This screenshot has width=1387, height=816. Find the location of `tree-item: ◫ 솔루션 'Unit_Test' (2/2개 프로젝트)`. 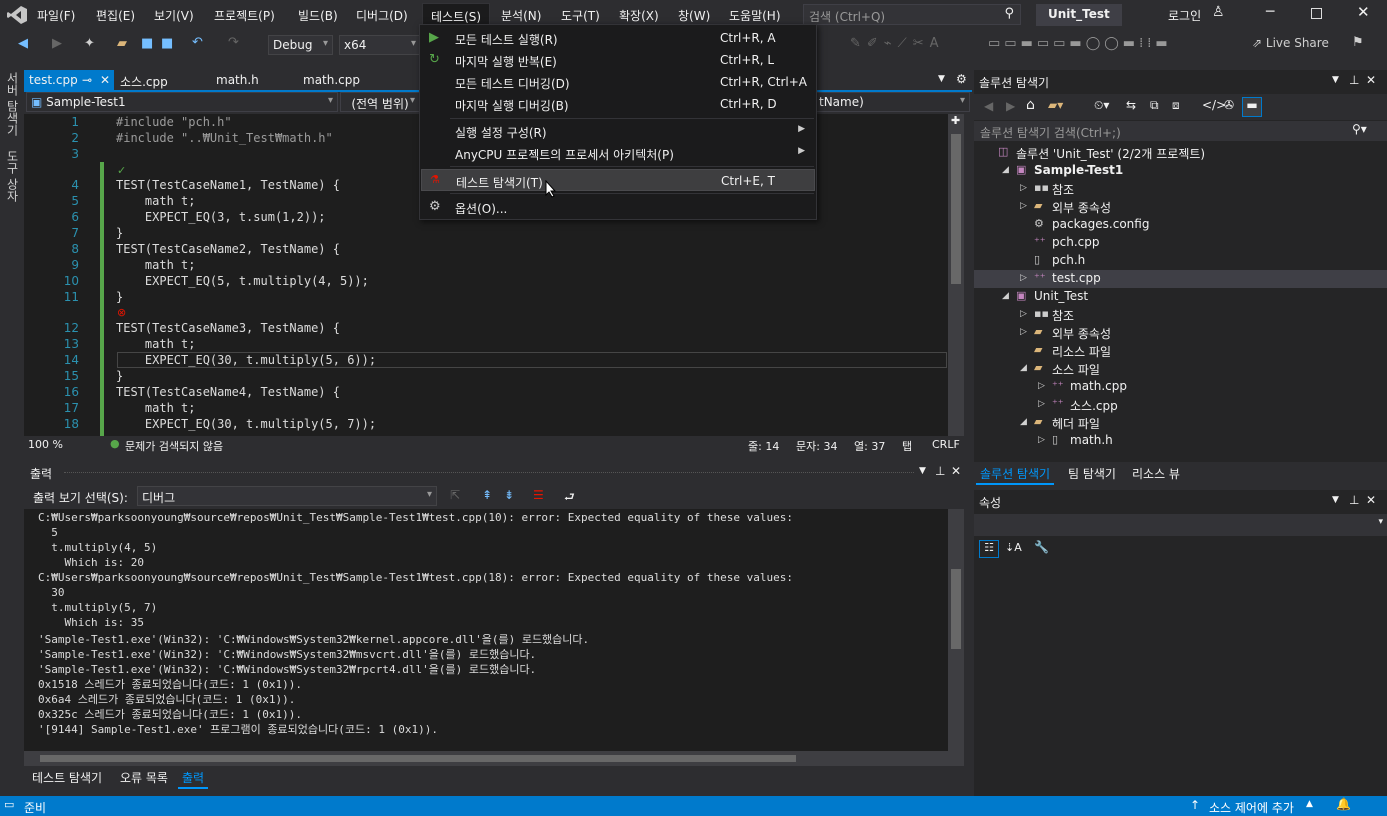

tree-item: ◫ 솔루션 'Unit_Test' (2/2개 프로젝트) is located at coordinates (1180, 153).